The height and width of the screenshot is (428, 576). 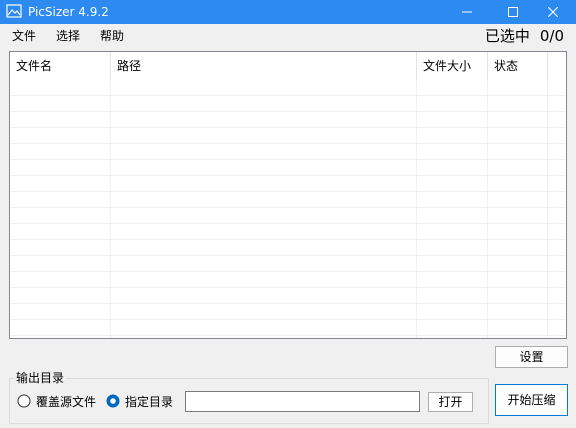 What do you see at coordinates (507, 36) in the screenshot?
I see `selection-label: 已选中` at bounding box center [507, 36].